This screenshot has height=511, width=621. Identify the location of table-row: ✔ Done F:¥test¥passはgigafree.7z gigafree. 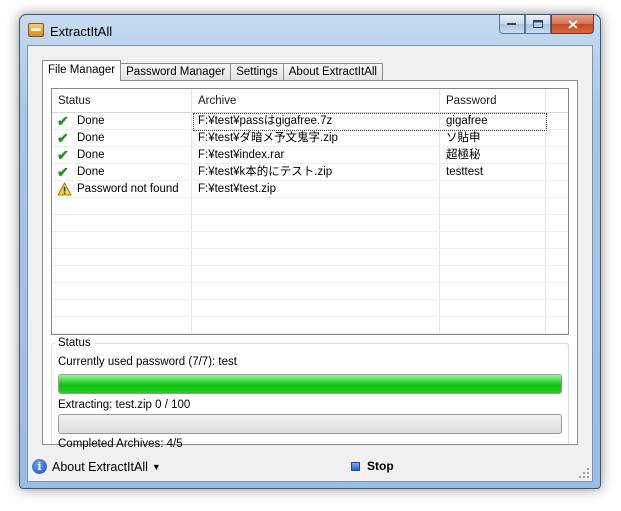
(310, 122).